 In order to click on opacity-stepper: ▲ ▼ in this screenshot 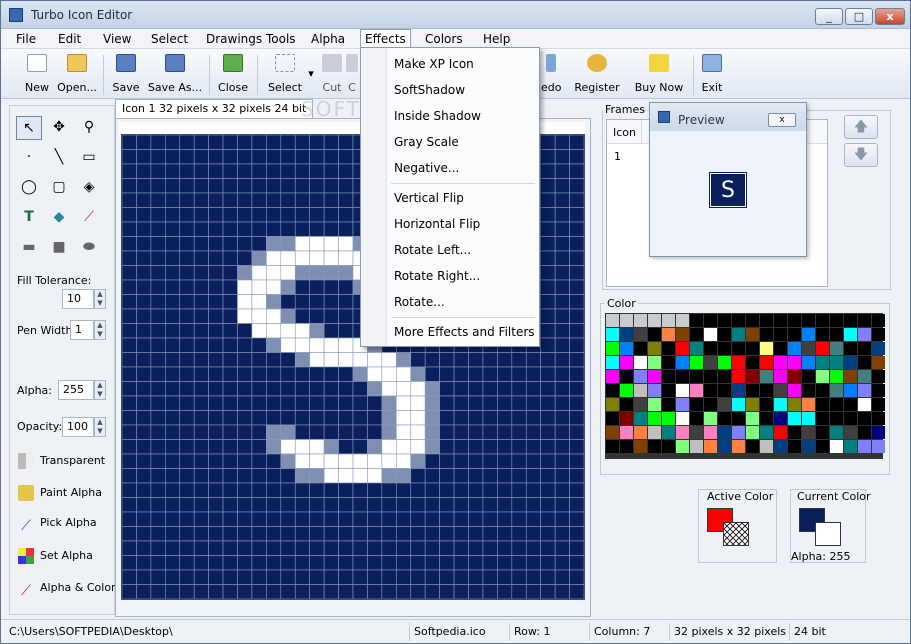, I will do `click(100, 427)`.